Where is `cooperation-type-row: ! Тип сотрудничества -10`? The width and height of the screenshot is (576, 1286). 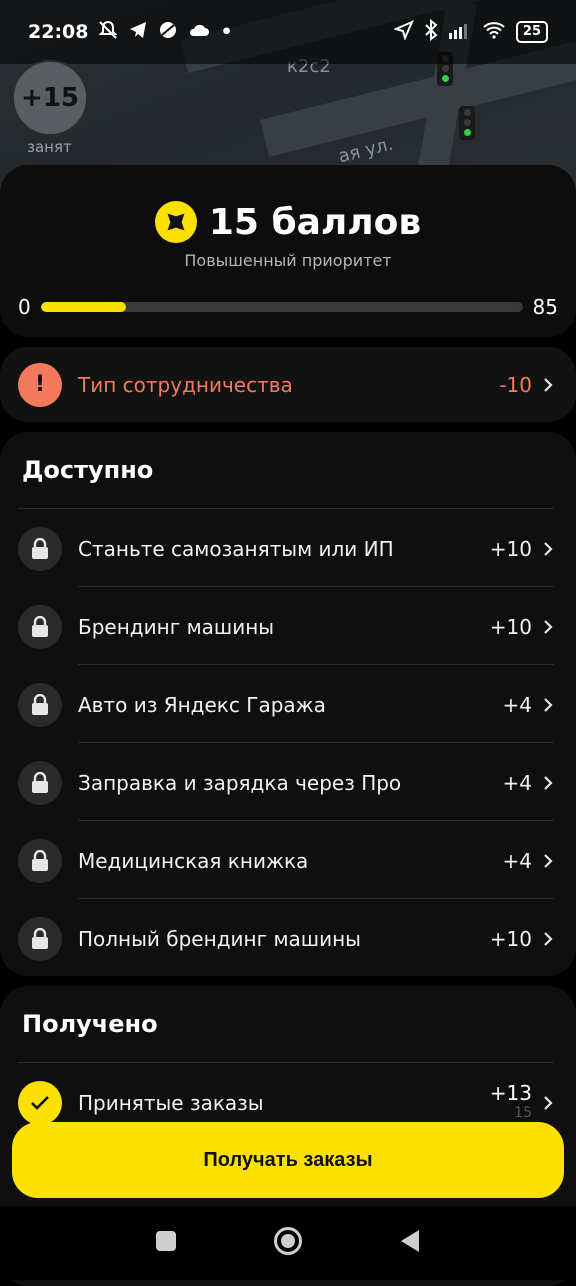 cooperation-type-row: ! Тип сотрудничества -10 is located at coordinates (286, 384).